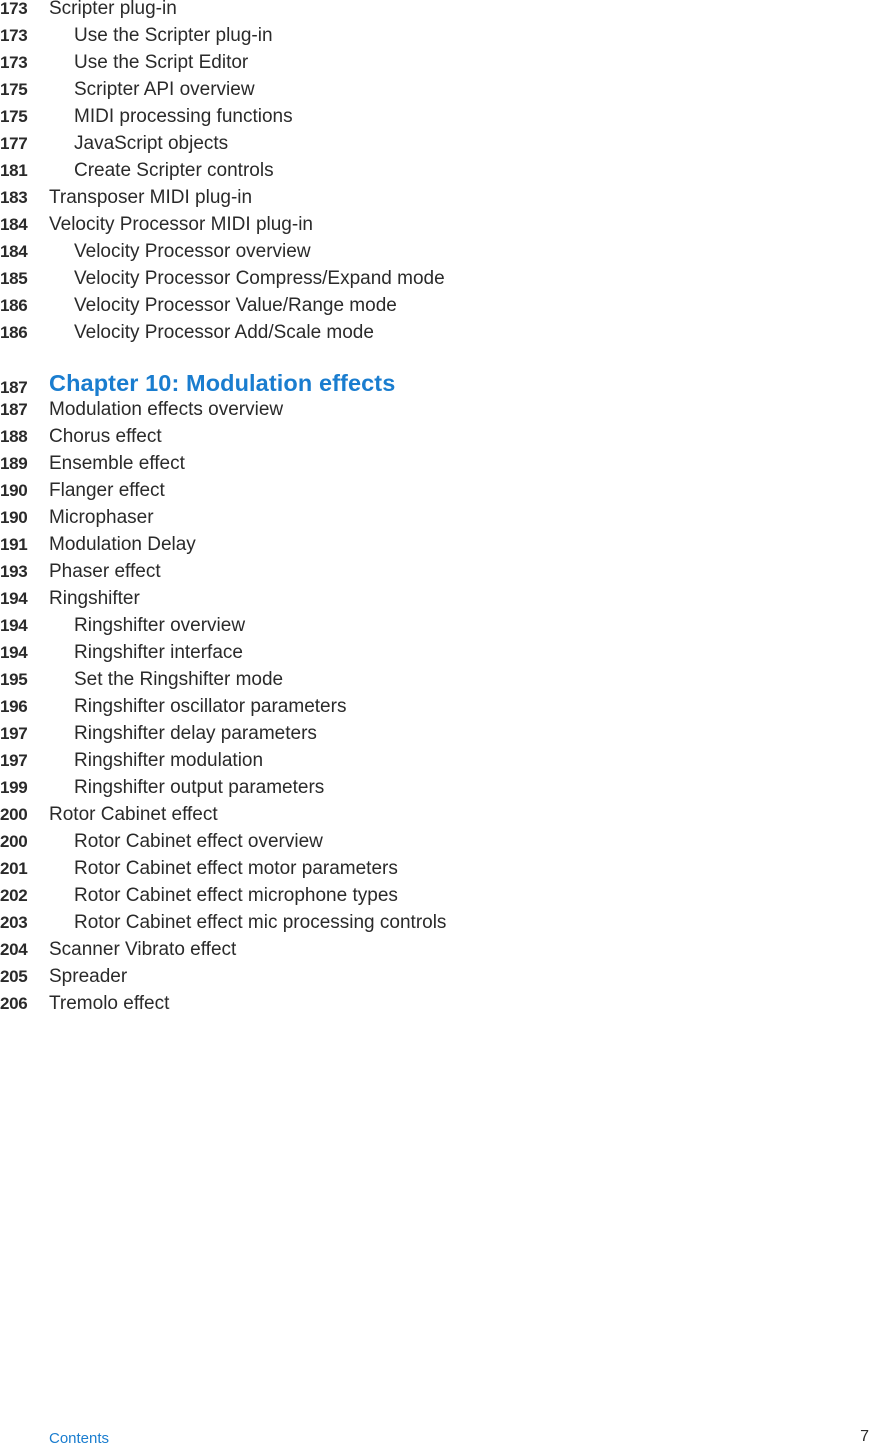 This screenshot has height=1447, width=871. What do you see at coordinates (150, 197) in the screenshot?
I see `toc-entry-title: Transposer MIDI plug-in` at bounding box center [150, 197].